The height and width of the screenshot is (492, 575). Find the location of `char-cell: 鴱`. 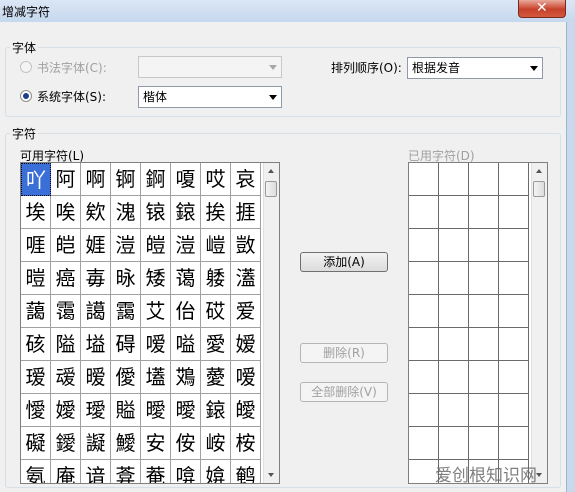

char-cell: 鴱 is located at coordinates (186, 377).